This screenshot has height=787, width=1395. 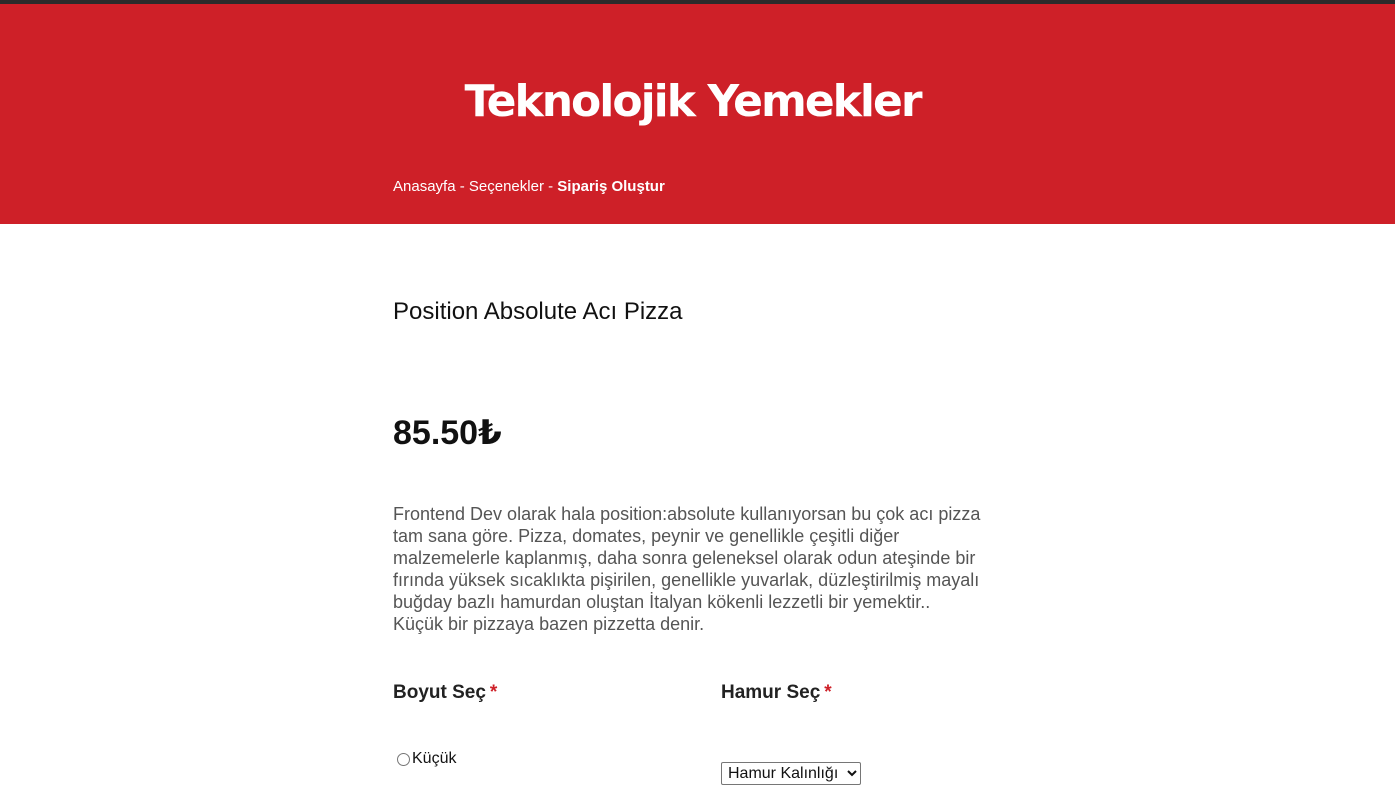 I want to click on breadcrumb-options-link: Seçenekler, so click(x=506, y=186).